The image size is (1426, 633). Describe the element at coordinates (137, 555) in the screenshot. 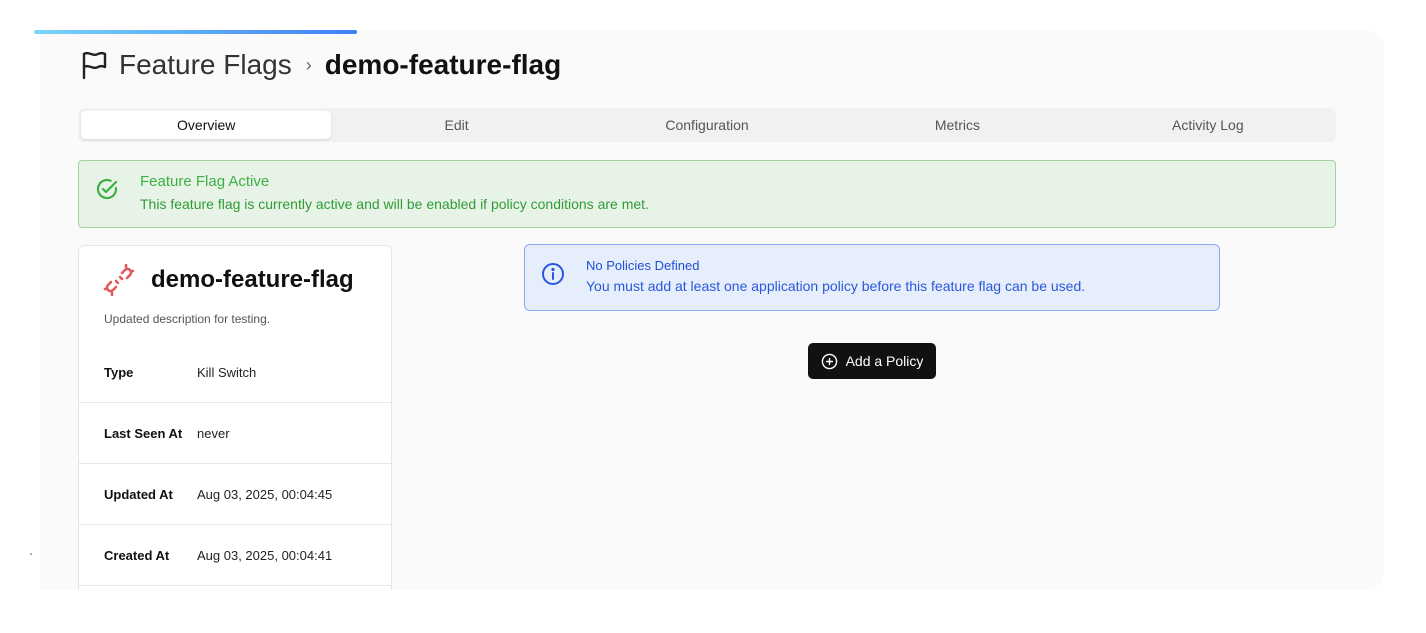

I see `detail-label: Created At` at that location.